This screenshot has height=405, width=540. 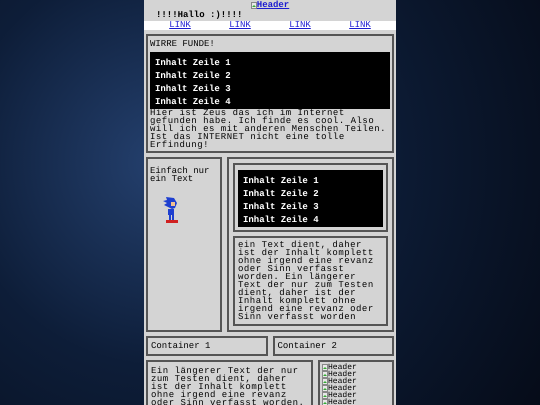 What do you see at coordinates (183, 44) in the screenshot?
I see `panel-title: WIRRE FUNDE!` at bounding box center [183, 44].